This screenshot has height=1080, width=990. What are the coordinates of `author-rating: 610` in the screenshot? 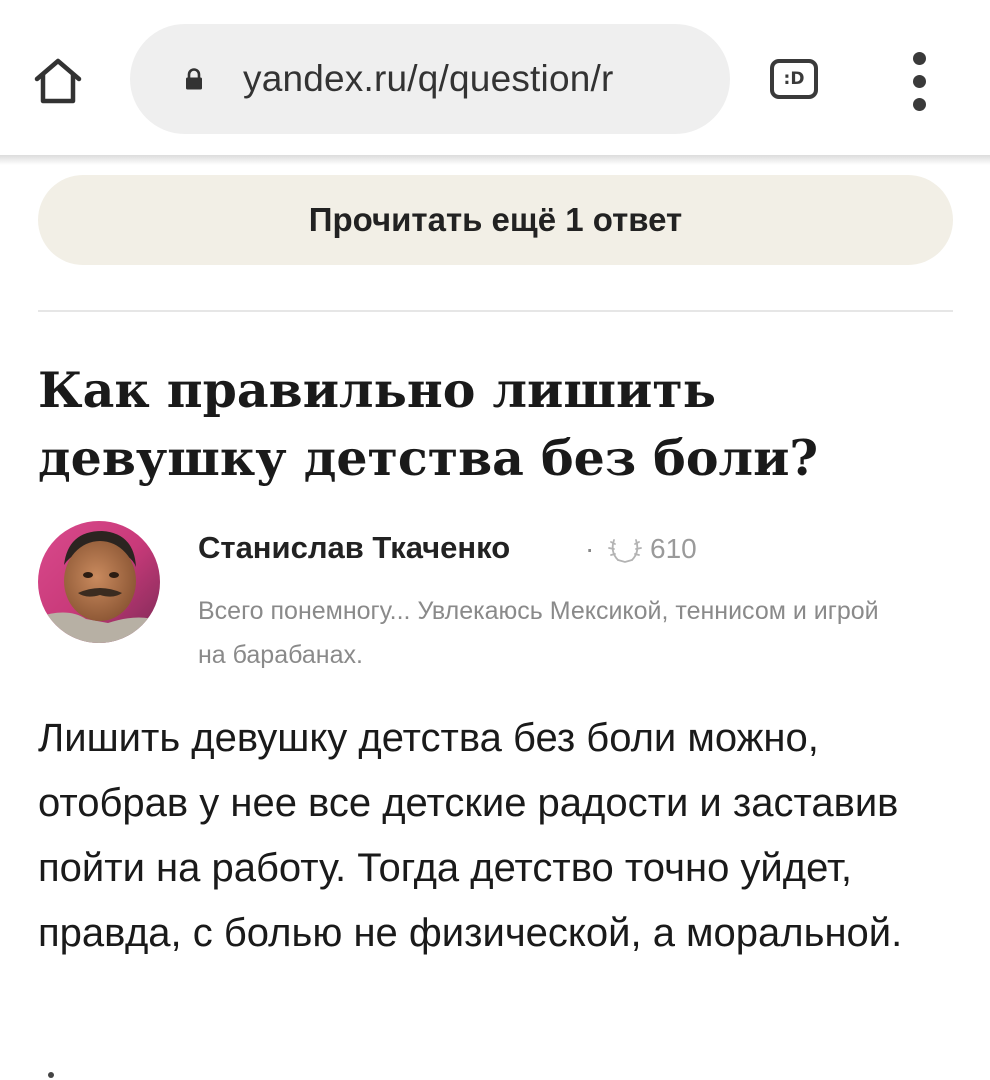 It's located at (673, 548).